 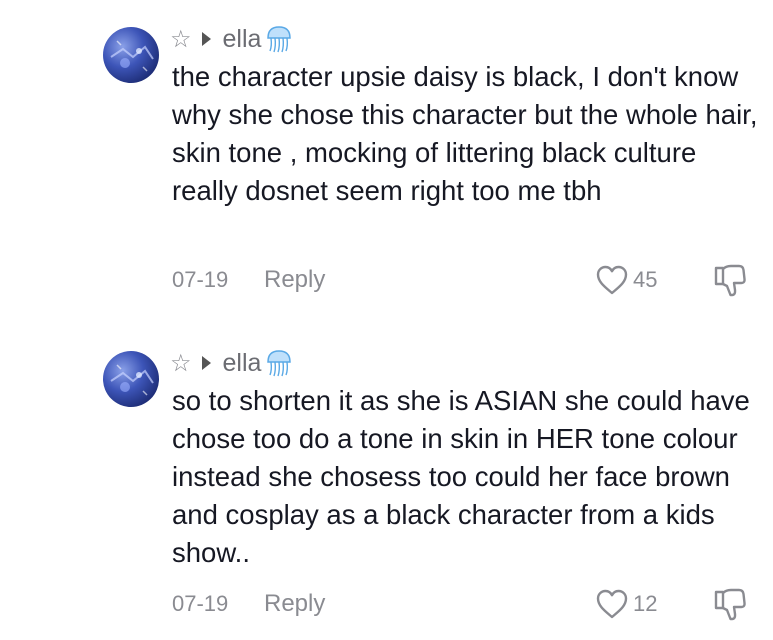 I want to click on like-button: 45, so click(x=626, y=280).